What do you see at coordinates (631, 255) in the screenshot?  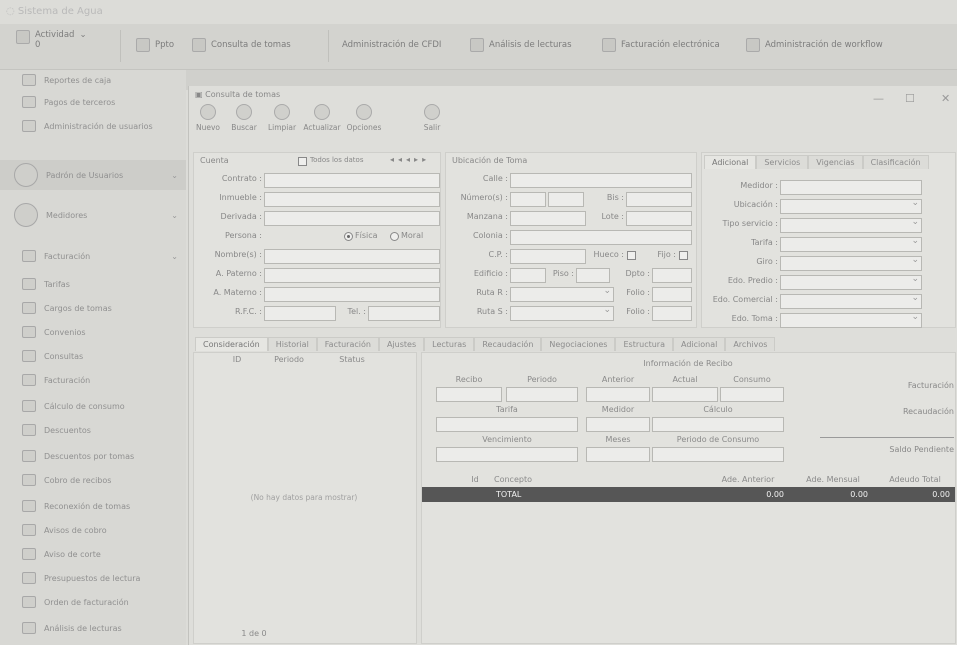 I see `hueco-checkbox` at bounding box center [631, 255].